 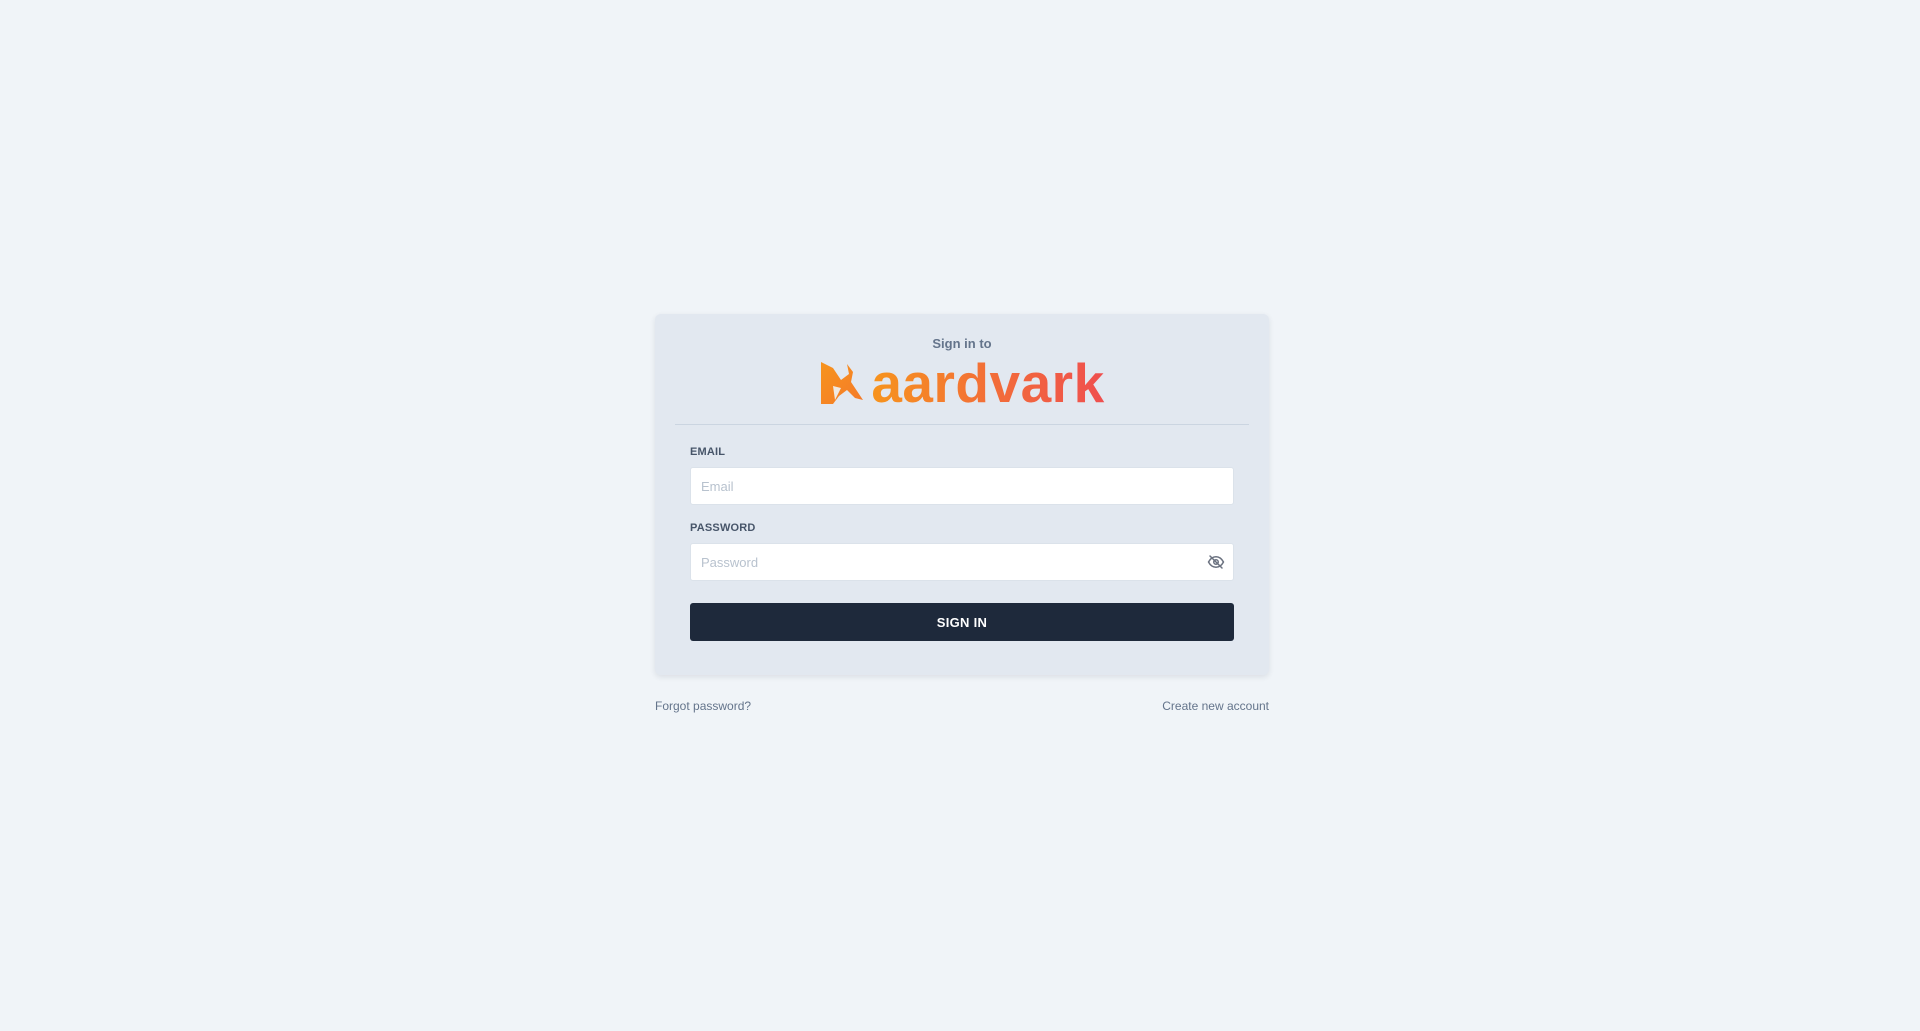 What do you see at coordinates (1216, 562) in the screenshot?
I see `eye-slash-icon` at bounding box center [1216, 562].